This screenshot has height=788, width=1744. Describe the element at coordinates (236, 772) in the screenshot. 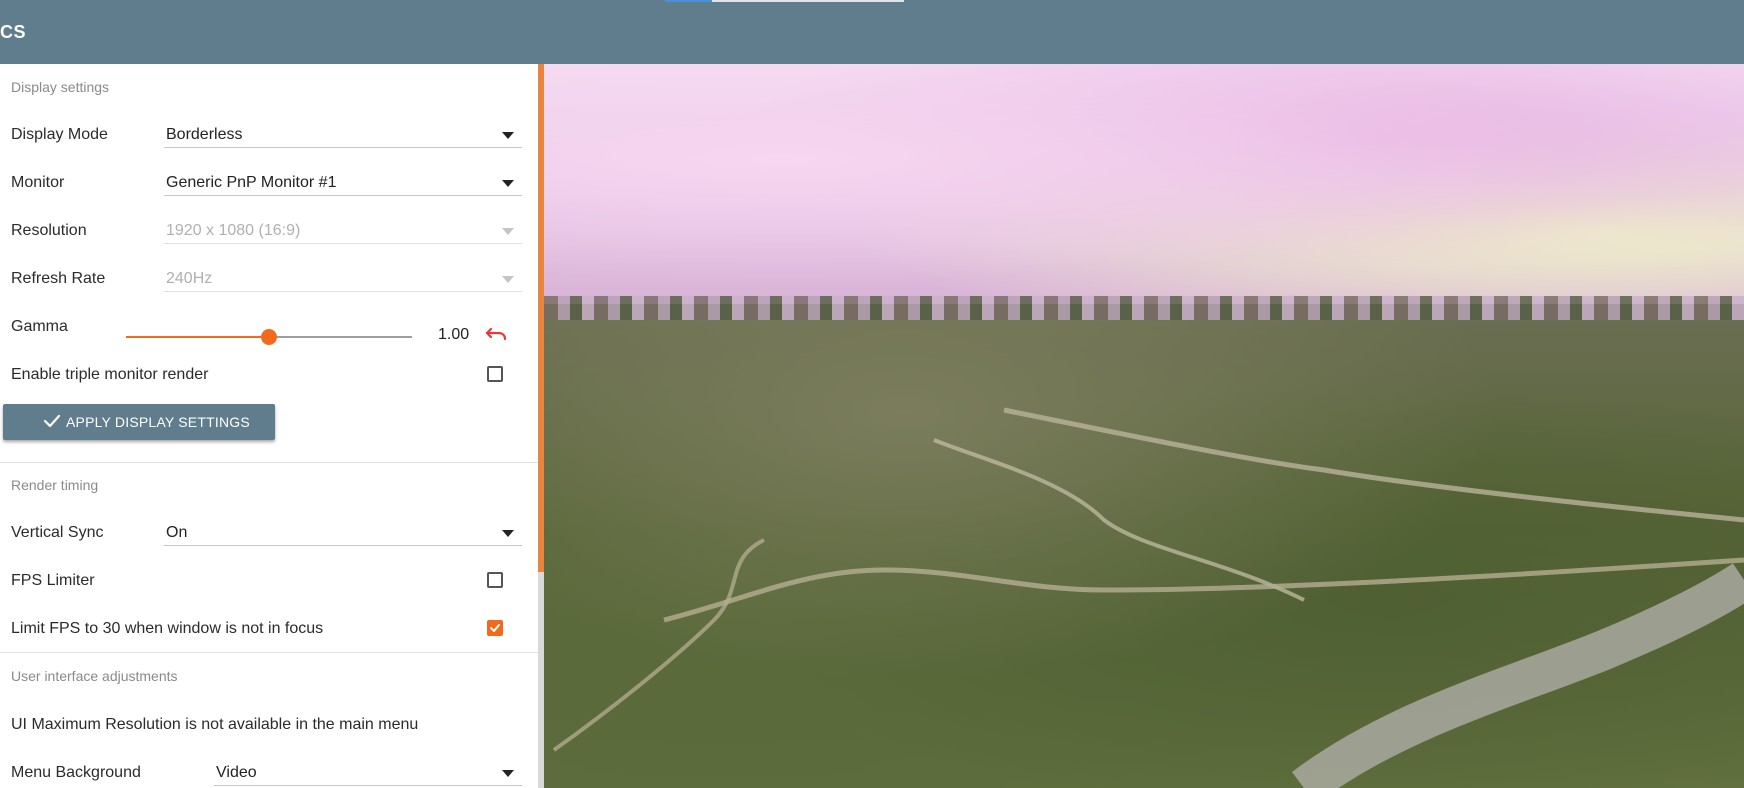

I see `menu-background-value: Video` at that location.